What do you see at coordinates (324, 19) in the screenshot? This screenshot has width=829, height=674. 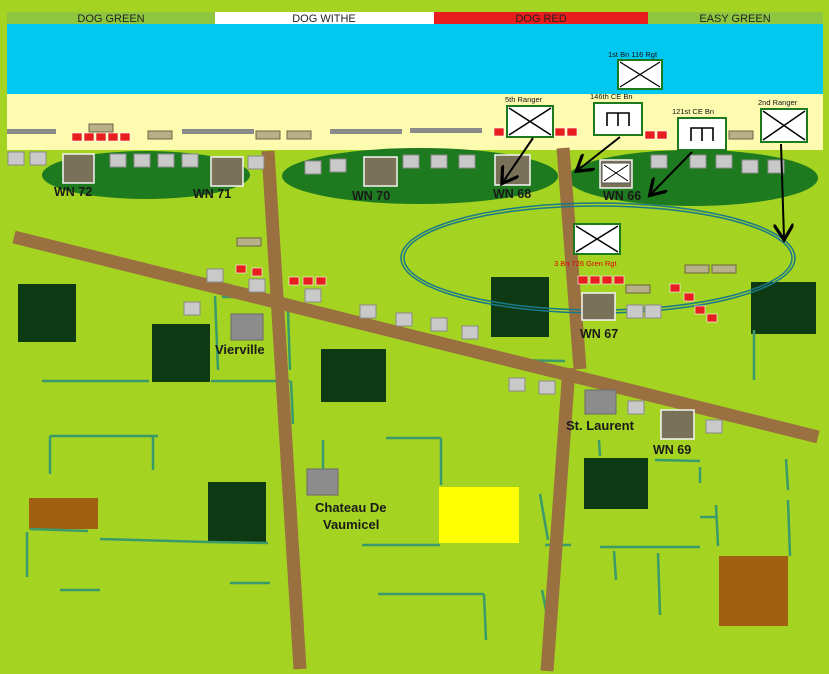 I see `sector-dog-white-label: DOG WITHE` at bounding box center [324, 19].